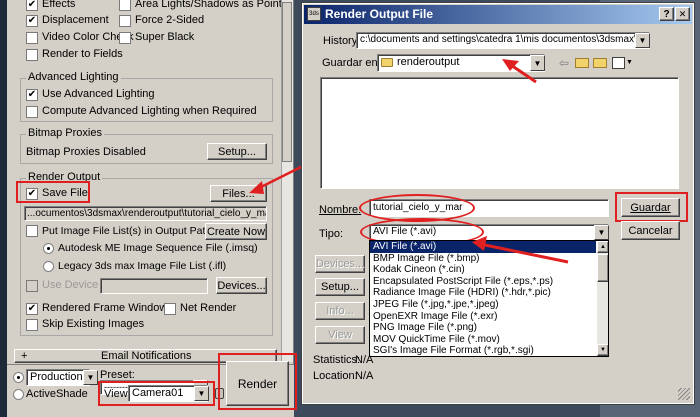 This screenshot has height=417, width=700. Describe the element at coordinates (520, 161) in the screenshot. I see `dialog-annotation-overlay` at that location.